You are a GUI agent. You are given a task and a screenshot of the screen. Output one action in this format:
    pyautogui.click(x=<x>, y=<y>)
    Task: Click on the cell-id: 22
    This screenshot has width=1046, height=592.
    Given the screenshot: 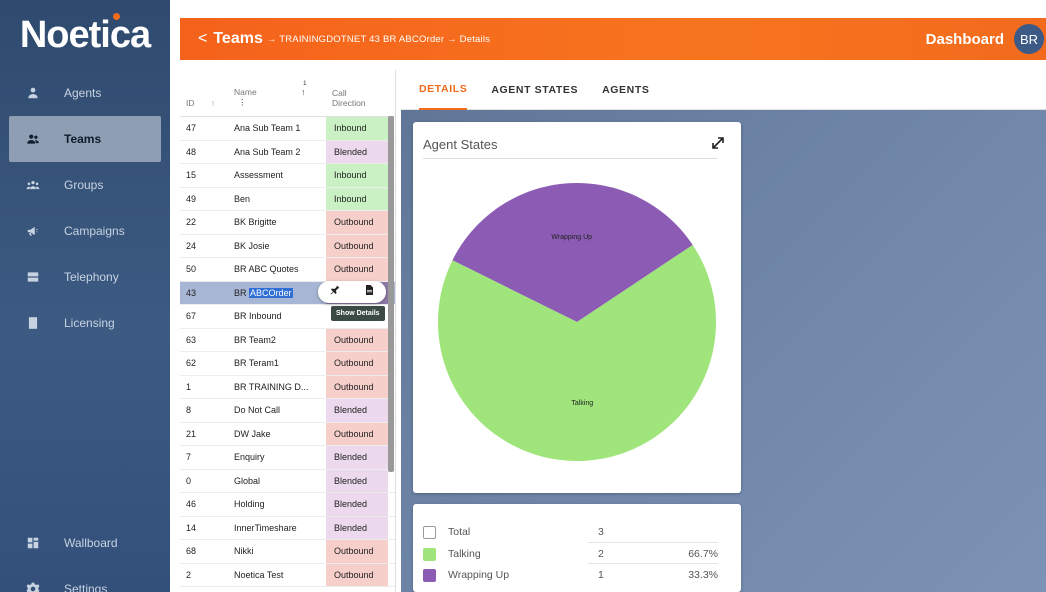 What is the action you would take?
    pyautogui.click(x=191, y=222)
    